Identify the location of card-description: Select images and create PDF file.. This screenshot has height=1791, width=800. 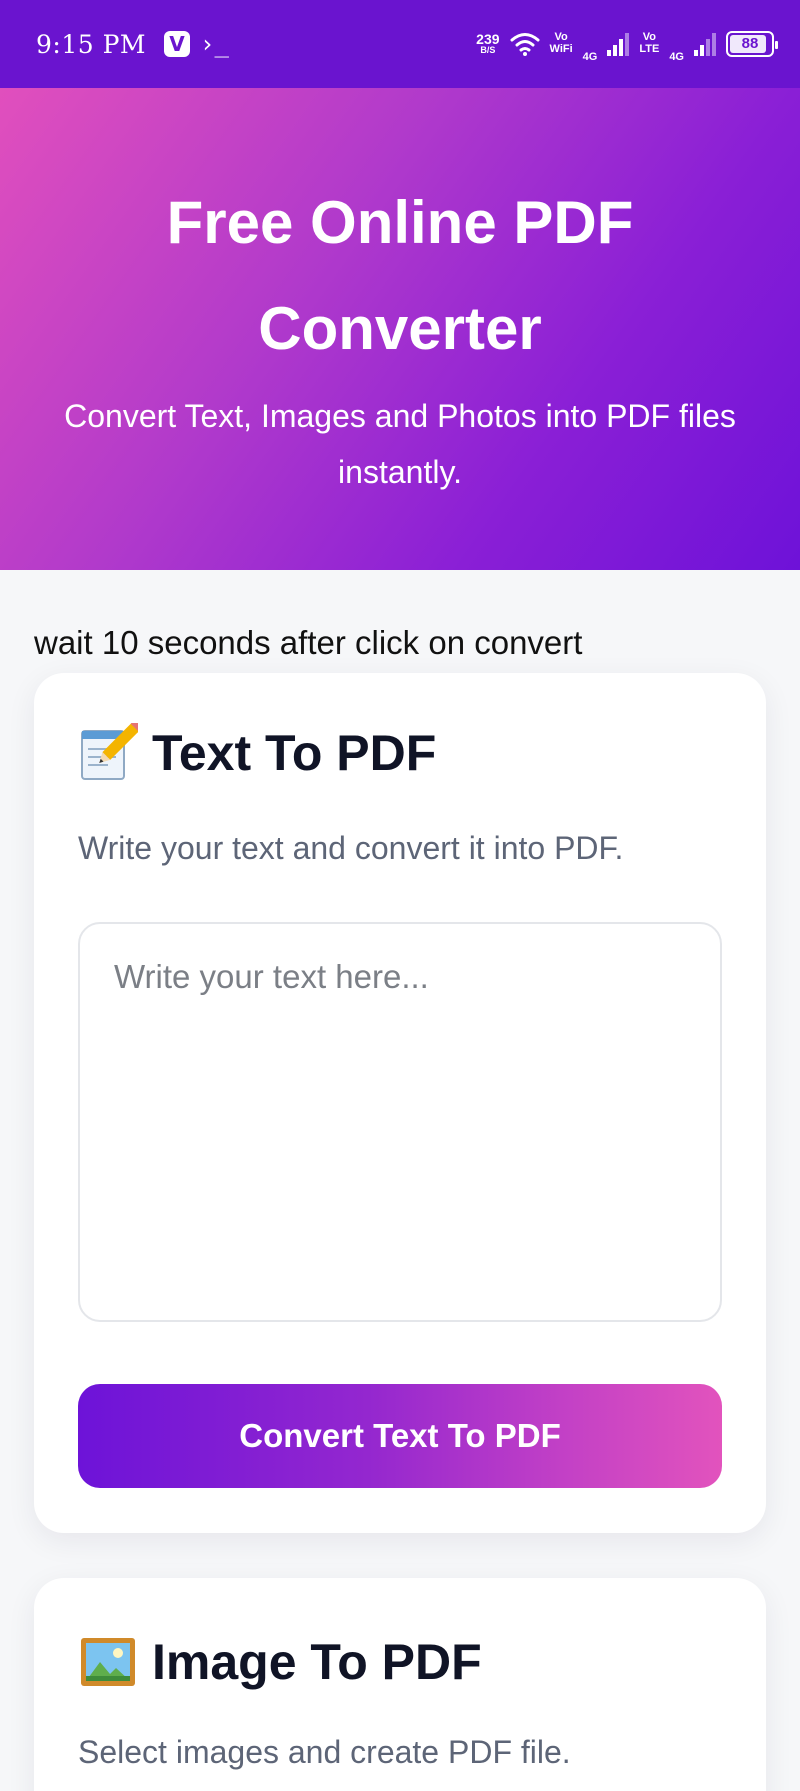
(324, 1752).